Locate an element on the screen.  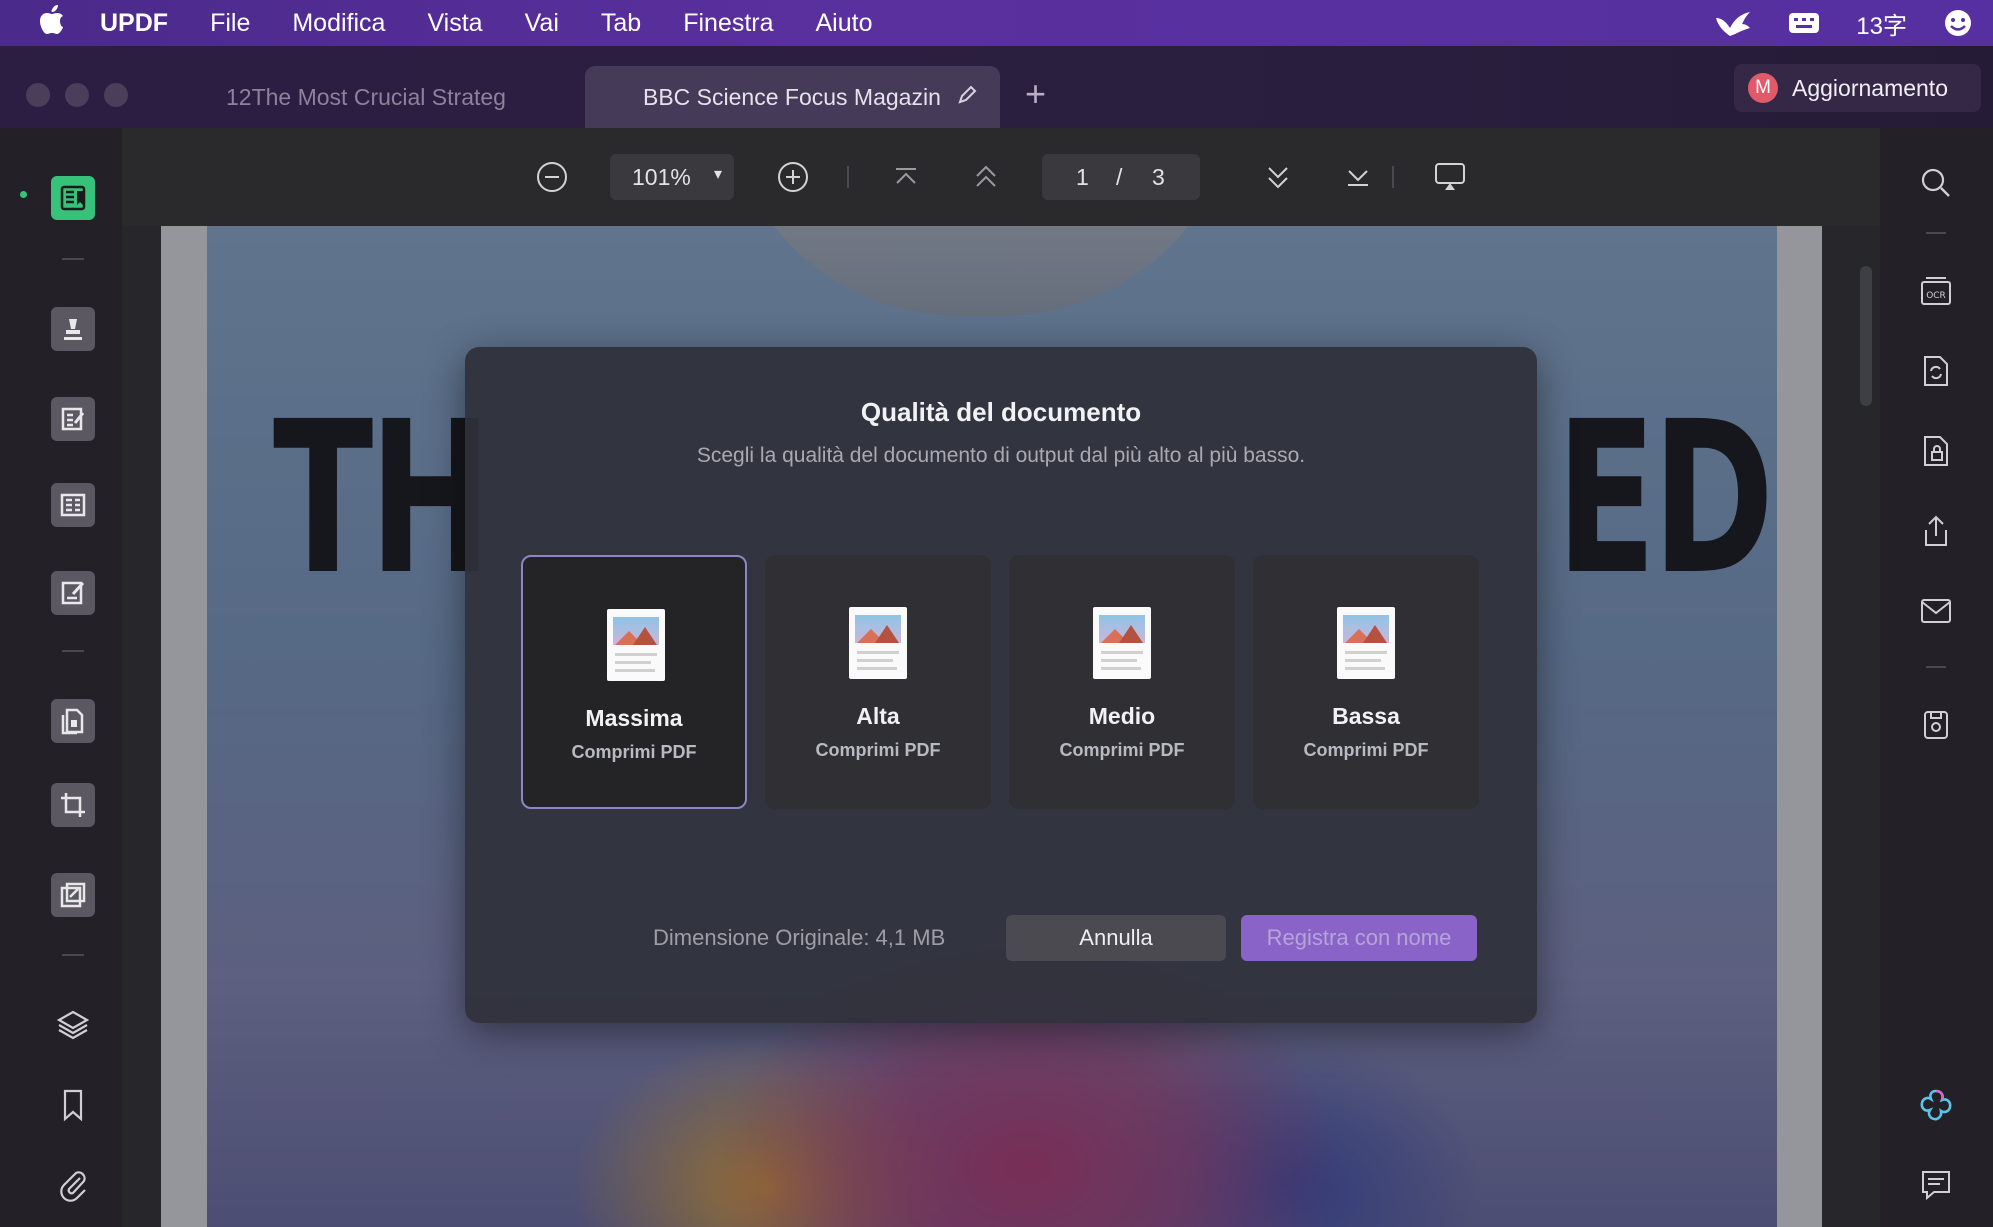
menu-vai: Vai is located at coordinates (542, 23).